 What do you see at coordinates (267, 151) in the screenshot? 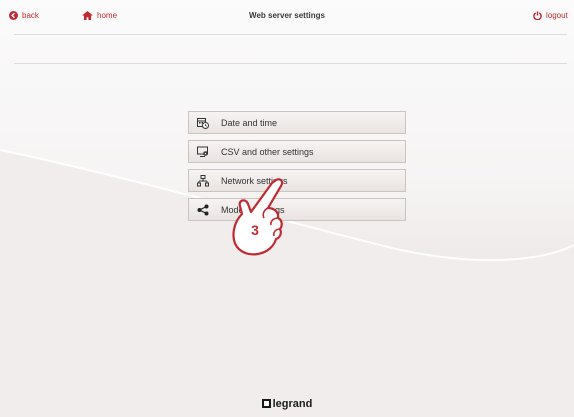
I see `menu-item-label: CSV and other settings` at bounding box center [267, 151].